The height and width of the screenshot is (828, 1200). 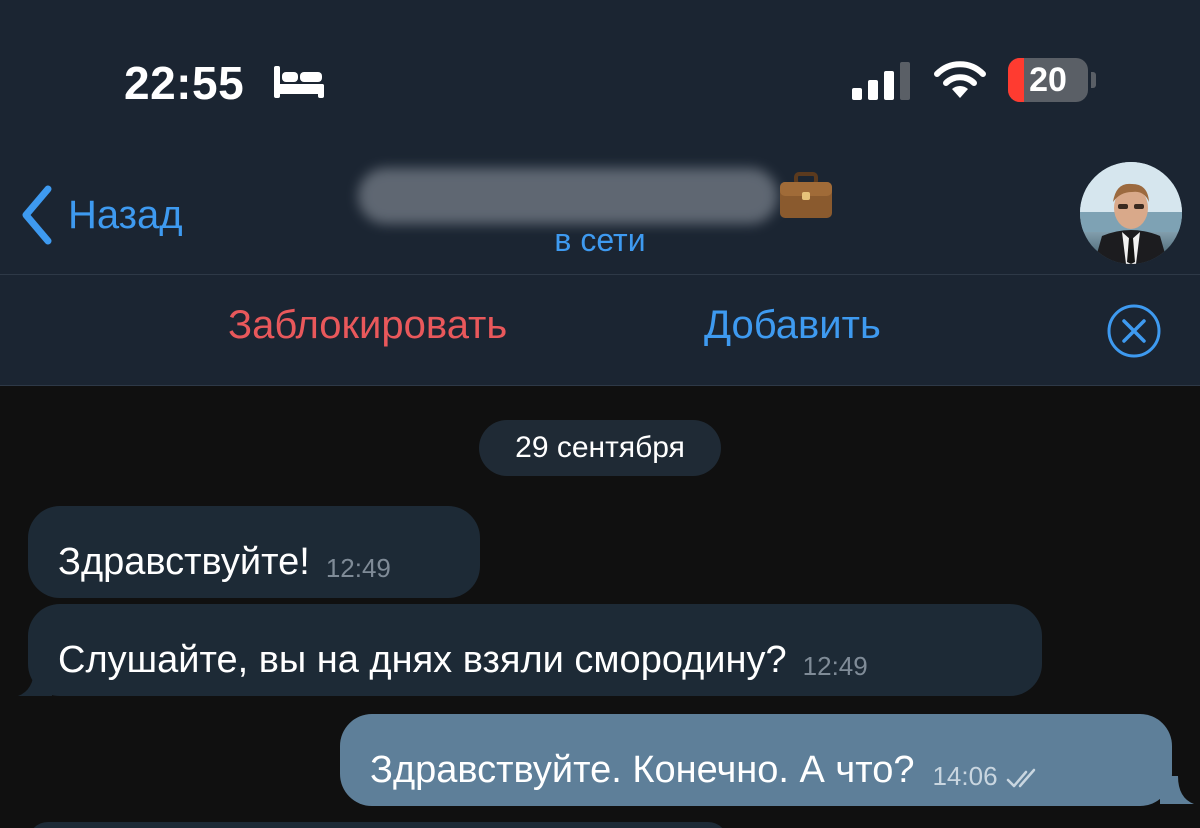 I want to click on read-checkmarks-icon, so click(x=1020, y=778).